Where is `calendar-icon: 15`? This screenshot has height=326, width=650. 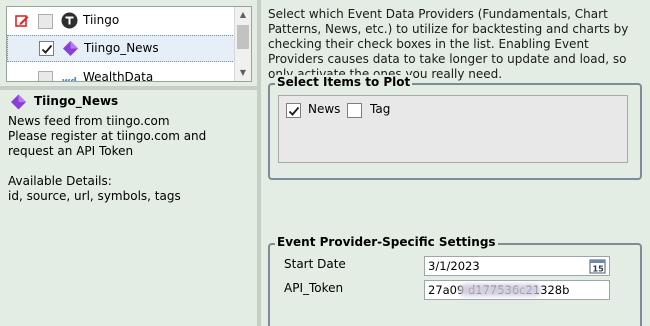 calendar-icon: 15 is located at coordinates (597, 266).